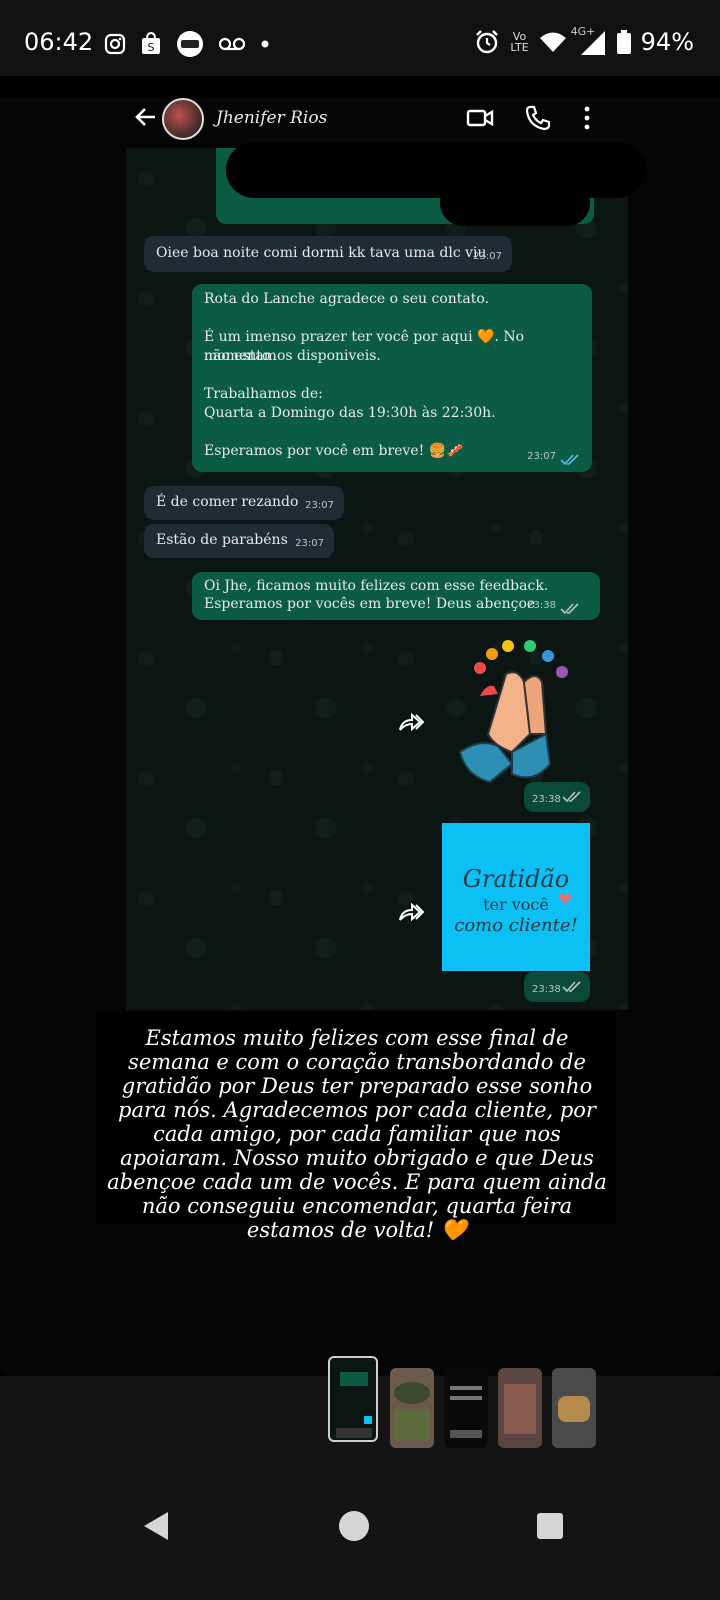  Describe the element at coordinates (538, 118) in the screenshot. I see `phone-icon` at that location.